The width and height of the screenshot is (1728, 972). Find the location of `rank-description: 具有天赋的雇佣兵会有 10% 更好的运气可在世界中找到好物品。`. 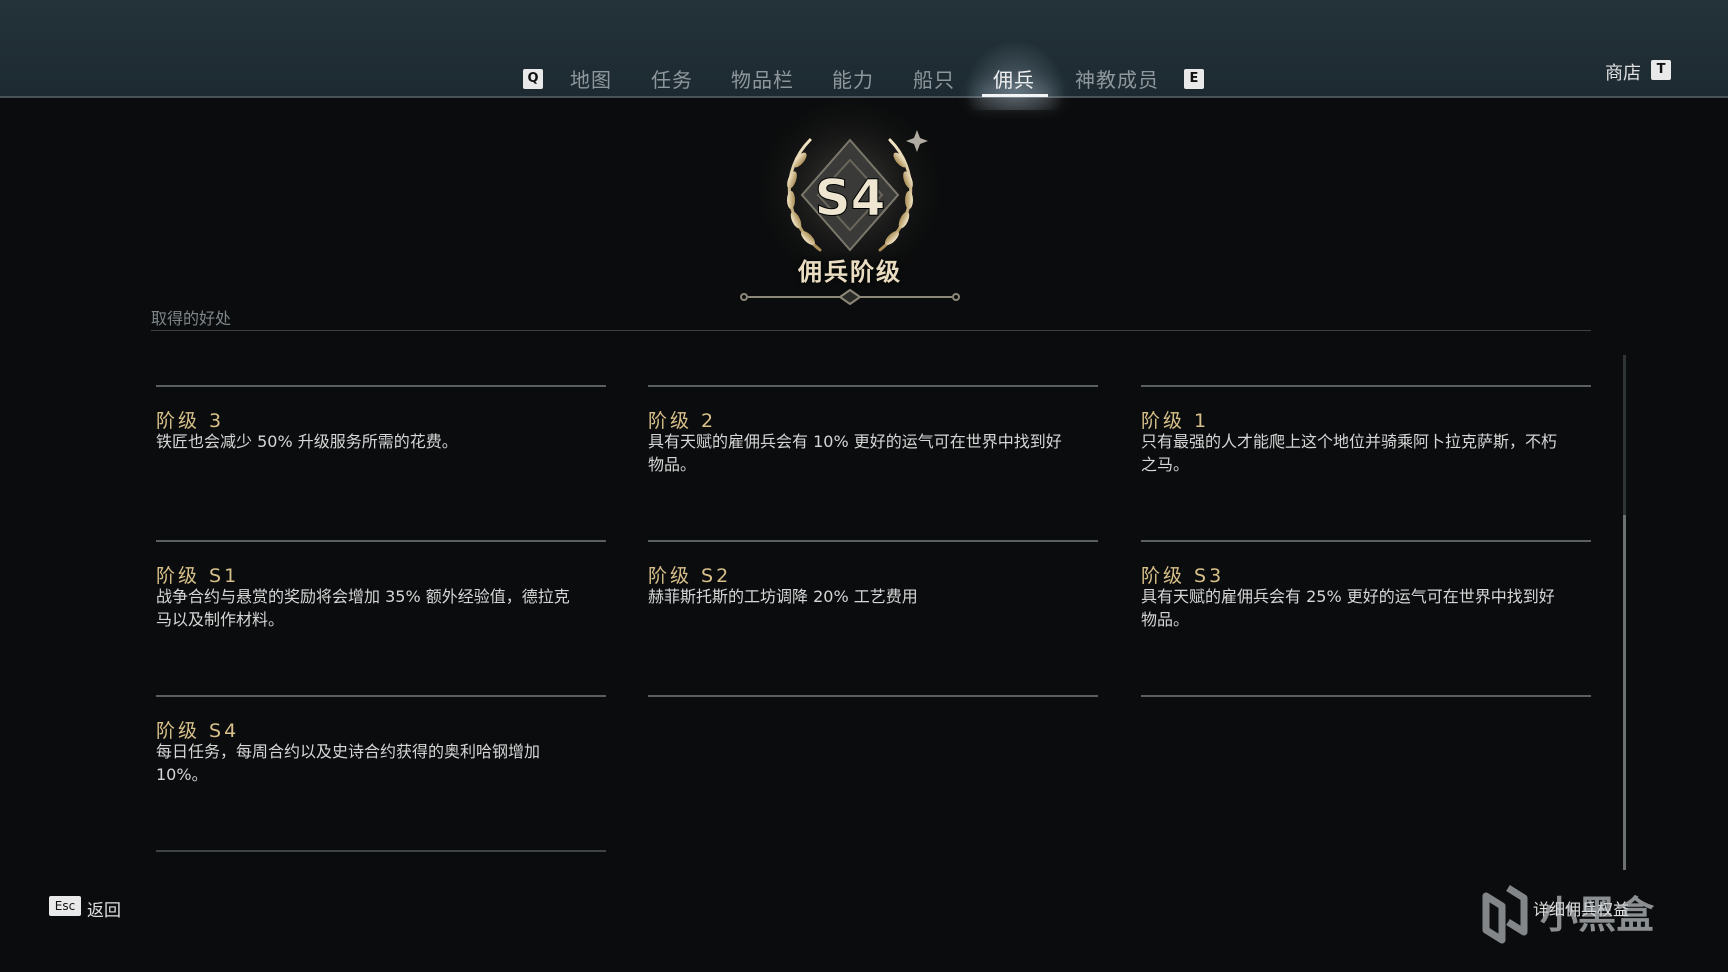

rank-description: 具有天赋的雇佣兵会有 10% 更好的运气可在世界中找到好物品。 is located at coordinates (855, 453).